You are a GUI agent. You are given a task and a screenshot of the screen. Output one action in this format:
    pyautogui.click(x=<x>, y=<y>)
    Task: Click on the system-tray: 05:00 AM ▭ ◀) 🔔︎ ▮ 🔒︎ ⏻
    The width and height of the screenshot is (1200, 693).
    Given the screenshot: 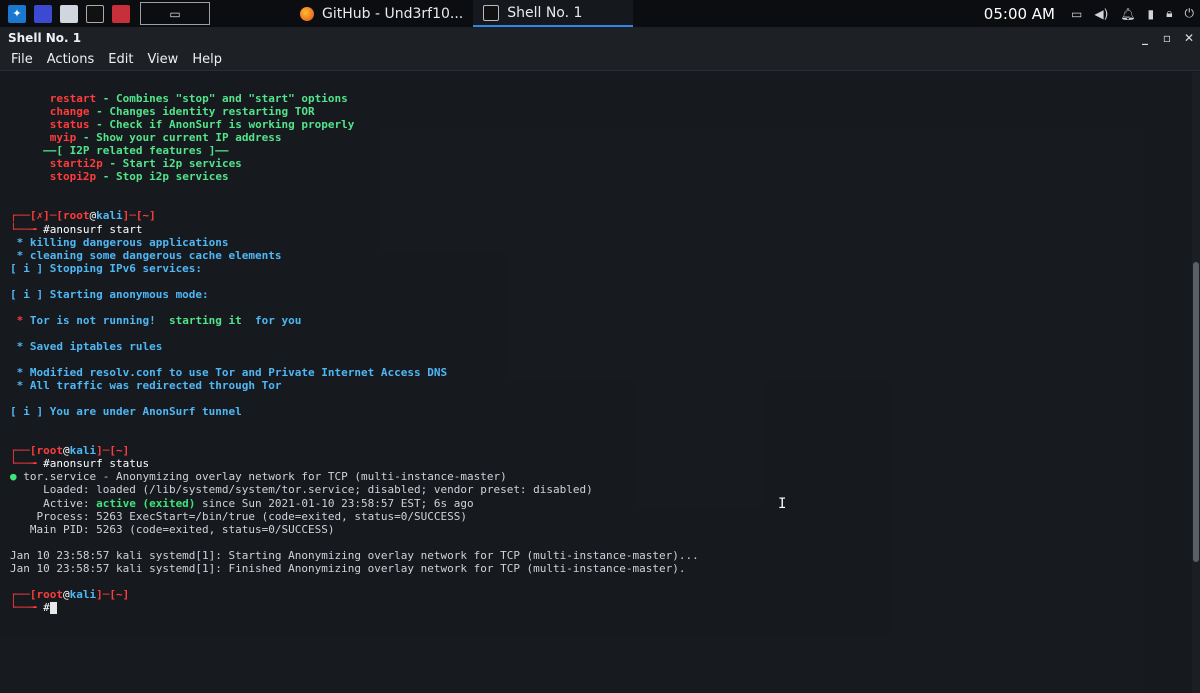 What is the action you would take?
    pyautogui.click(x=1092, y=13)
    